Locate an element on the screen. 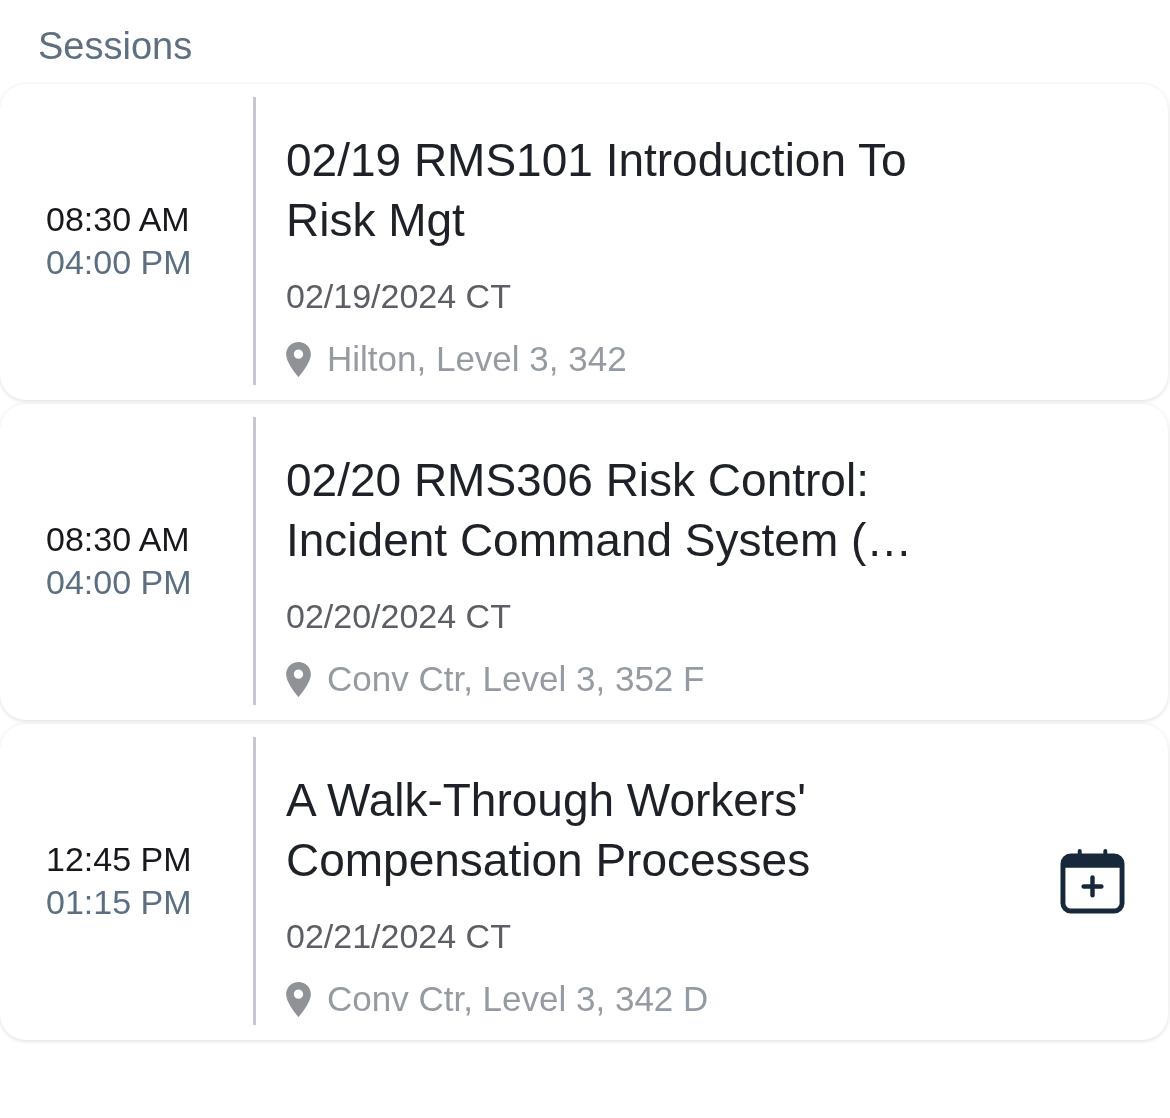  session-date: 02/19/2024 CT is located at coordinates (398, 296).